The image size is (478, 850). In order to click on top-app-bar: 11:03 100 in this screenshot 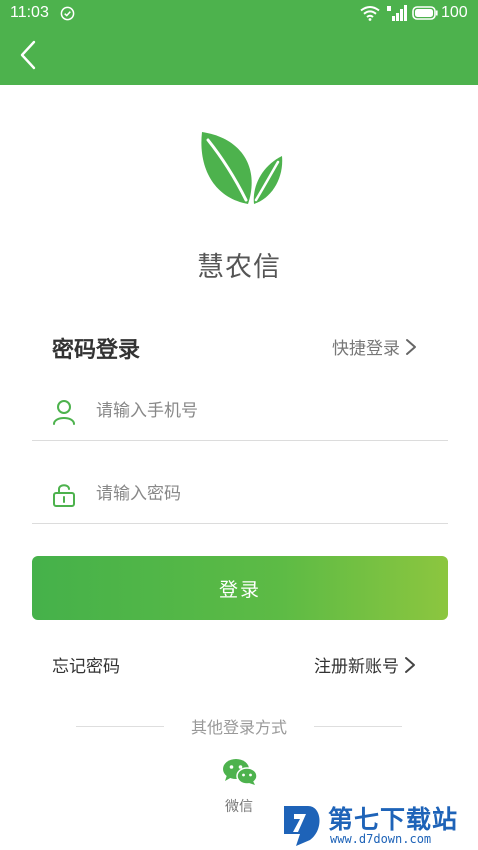, I will do `click(239, 42)`.